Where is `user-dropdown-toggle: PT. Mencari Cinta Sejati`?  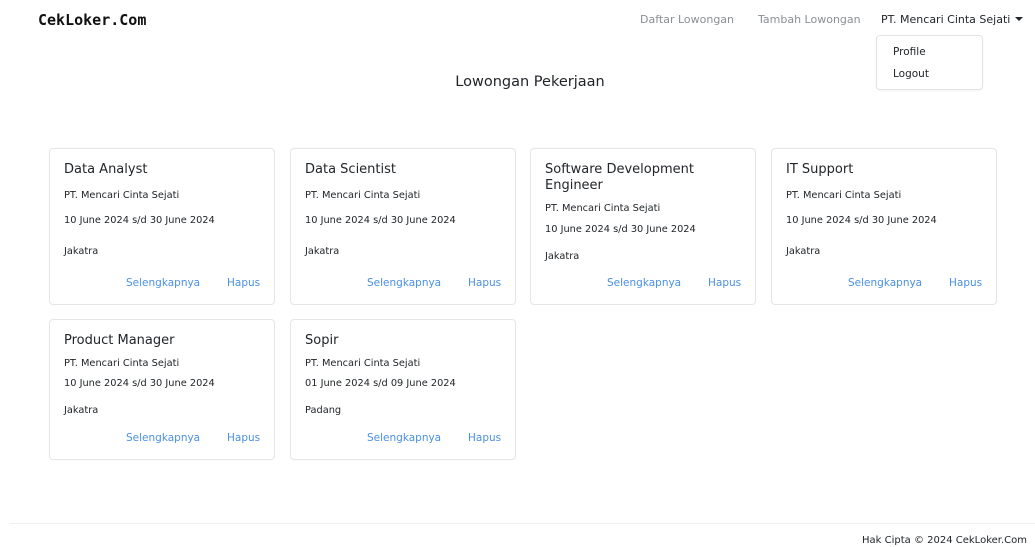 user-dropdown-toggle: PT. Mencari Cinta Sejati is located at coordinates (952, 19).